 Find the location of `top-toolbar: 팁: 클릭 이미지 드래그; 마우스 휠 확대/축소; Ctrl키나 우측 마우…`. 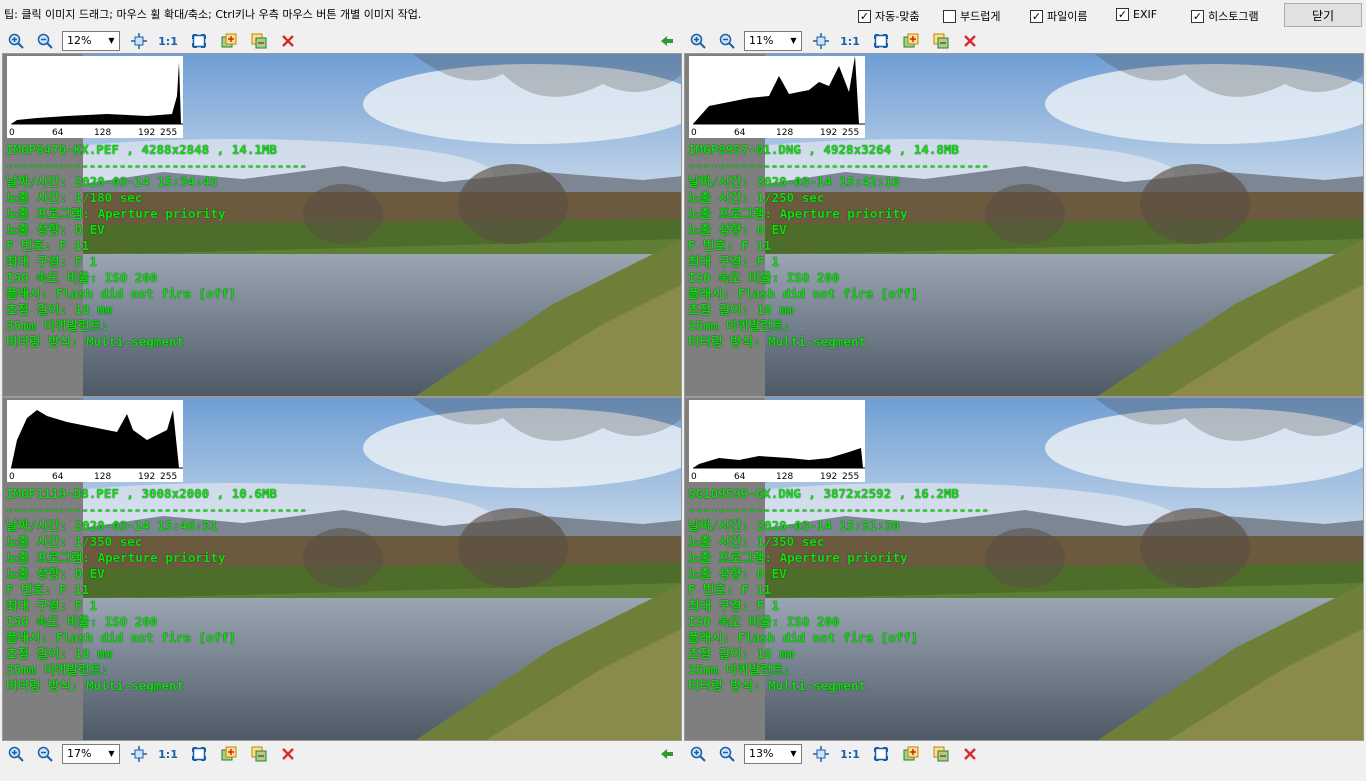

top-toolbar: 팁: 클릭 이미지 드래그; 마우스 휠 확대/축소; Ctrl키나 우측 마우… is located at coordinates (683, 15).